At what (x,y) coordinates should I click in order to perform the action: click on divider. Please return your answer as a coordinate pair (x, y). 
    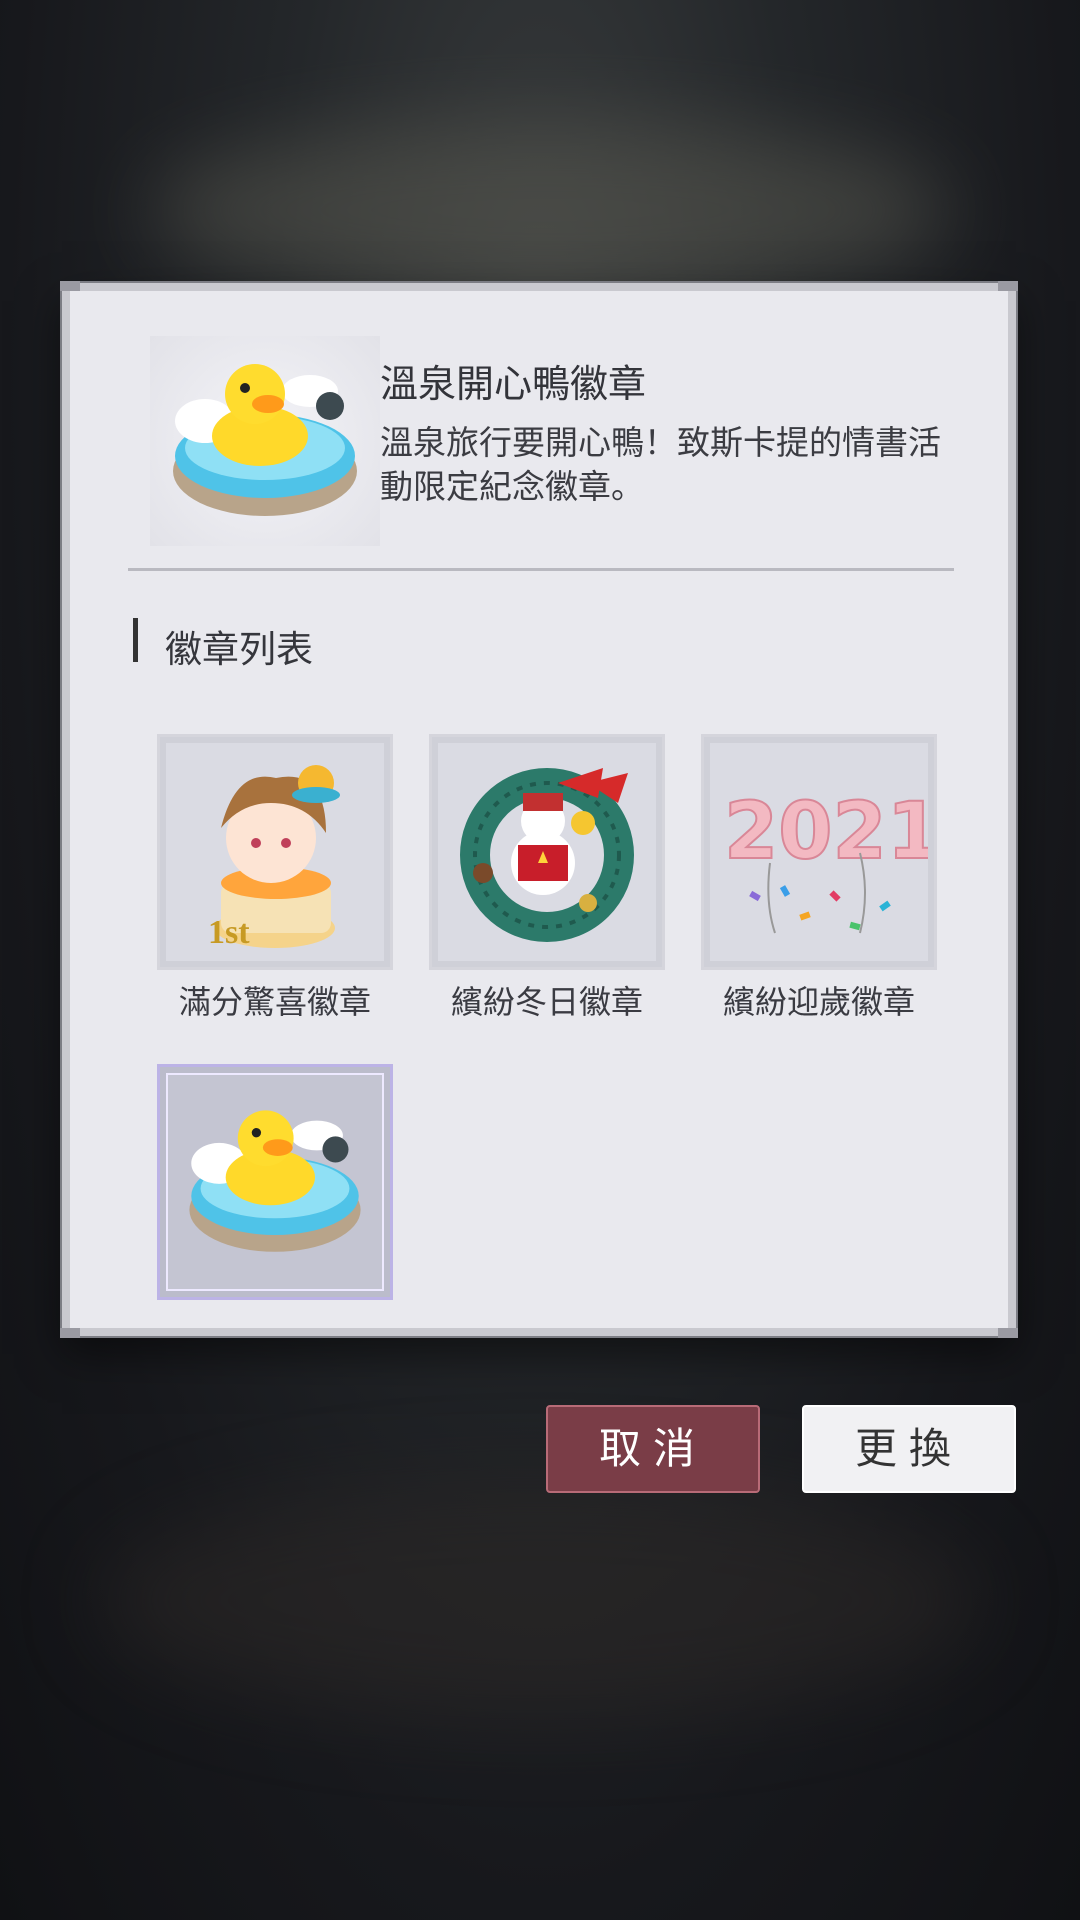
    Looking at the image, I should click on (541, 569).